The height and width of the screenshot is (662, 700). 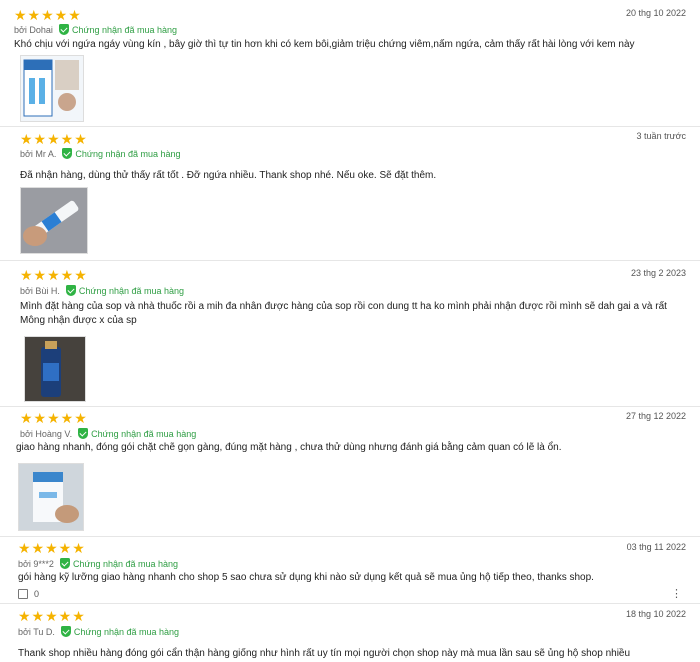 I want to click on review-date: 18 thg 10 2022, so click(x=655, y=614).